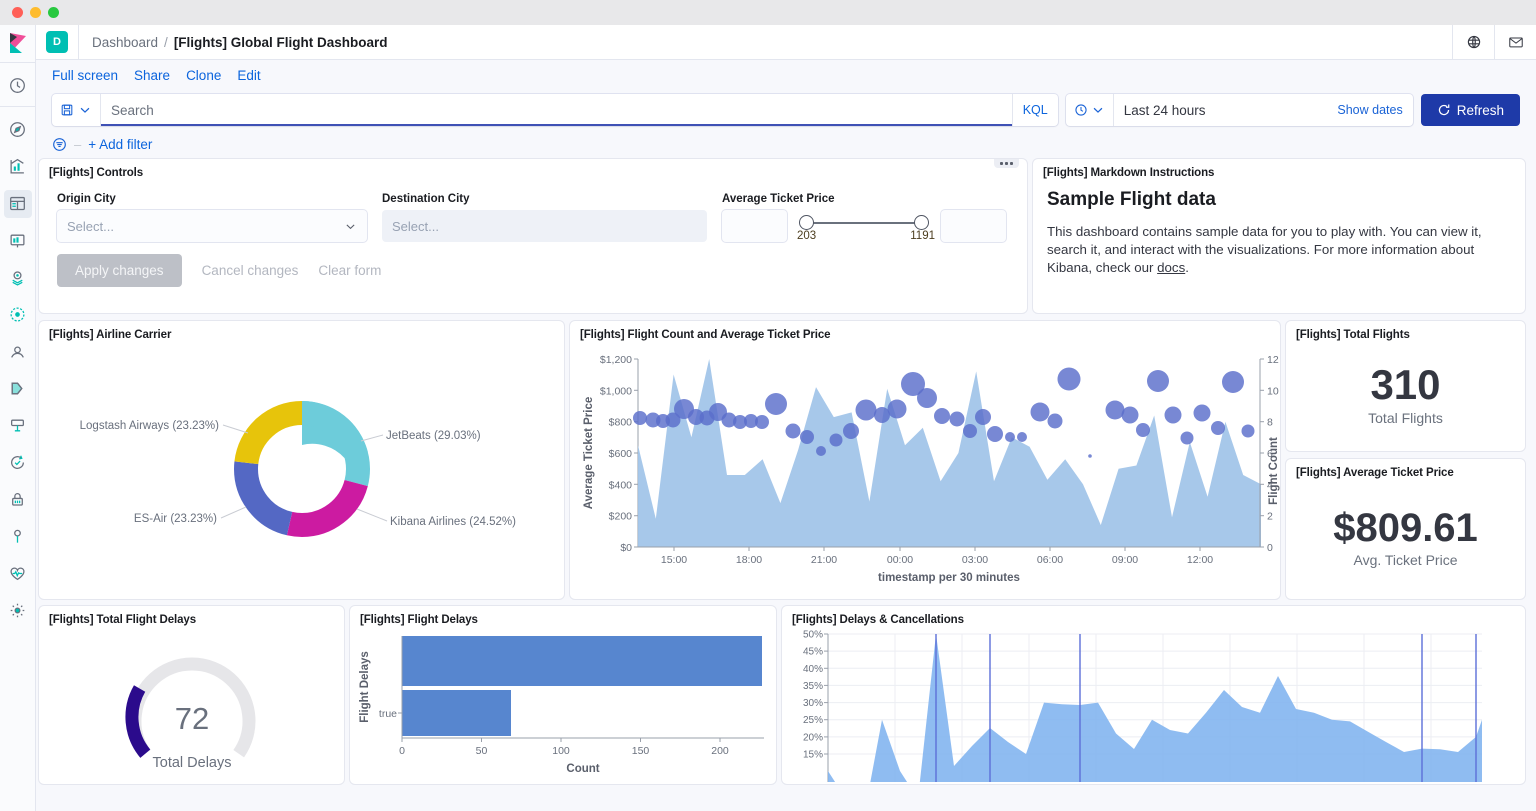 The image size is (1536, 811). I want to click on panel-title-total-flights: [Flights] Total Flights, so click(1353, 335).